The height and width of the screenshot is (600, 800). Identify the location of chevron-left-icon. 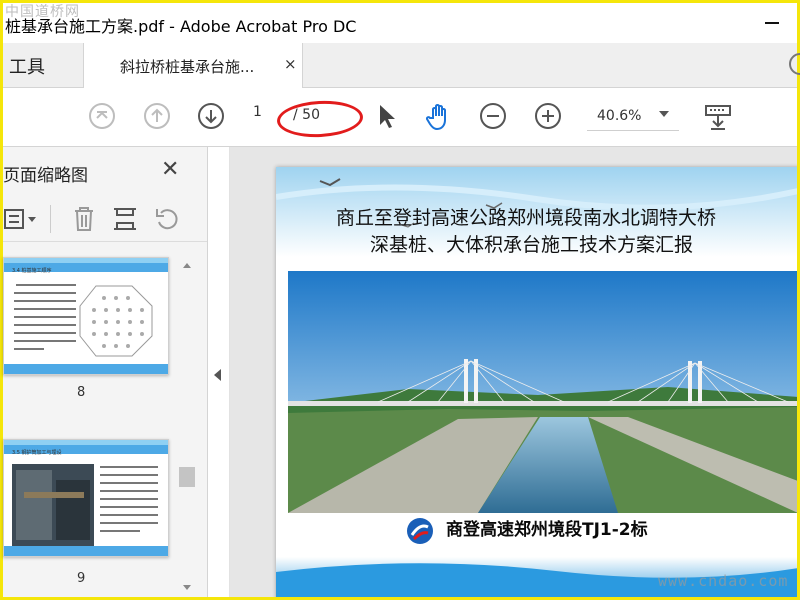
(217, 375).